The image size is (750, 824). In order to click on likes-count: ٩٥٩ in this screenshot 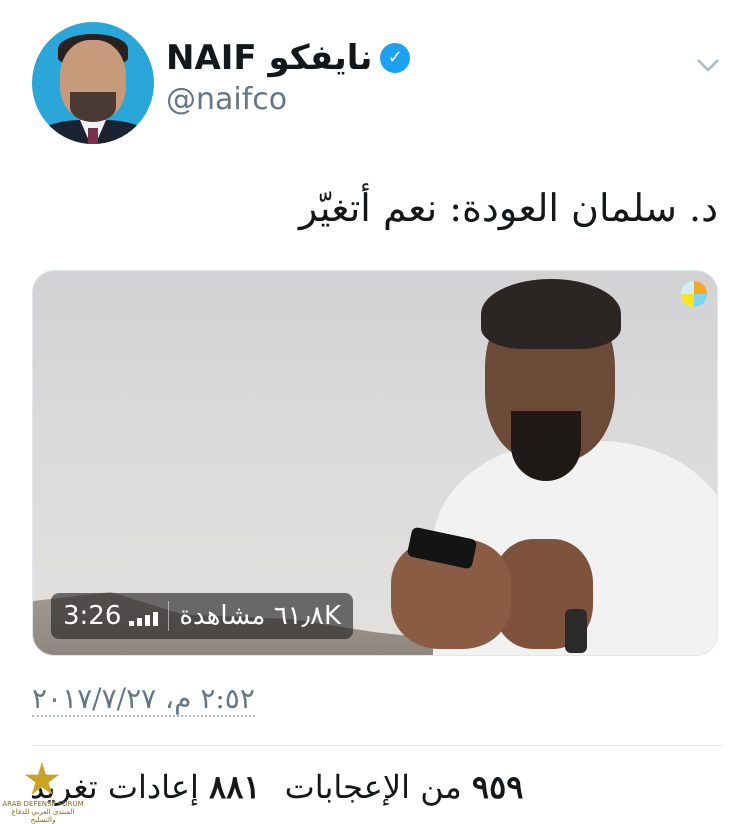, I will do `click(497, 787)`.